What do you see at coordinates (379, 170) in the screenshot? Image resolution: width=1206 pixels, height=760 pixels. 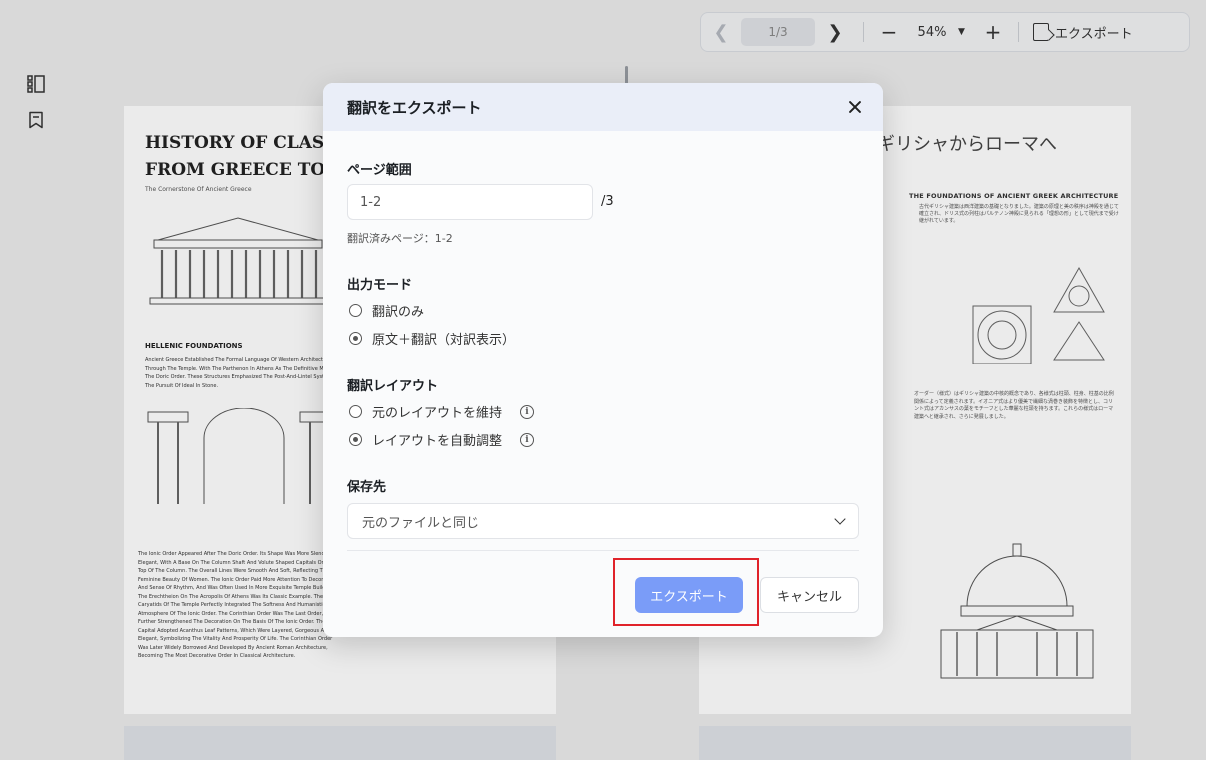 I see `page-range-label: ページ範囲` at bounding box center [379, 170].